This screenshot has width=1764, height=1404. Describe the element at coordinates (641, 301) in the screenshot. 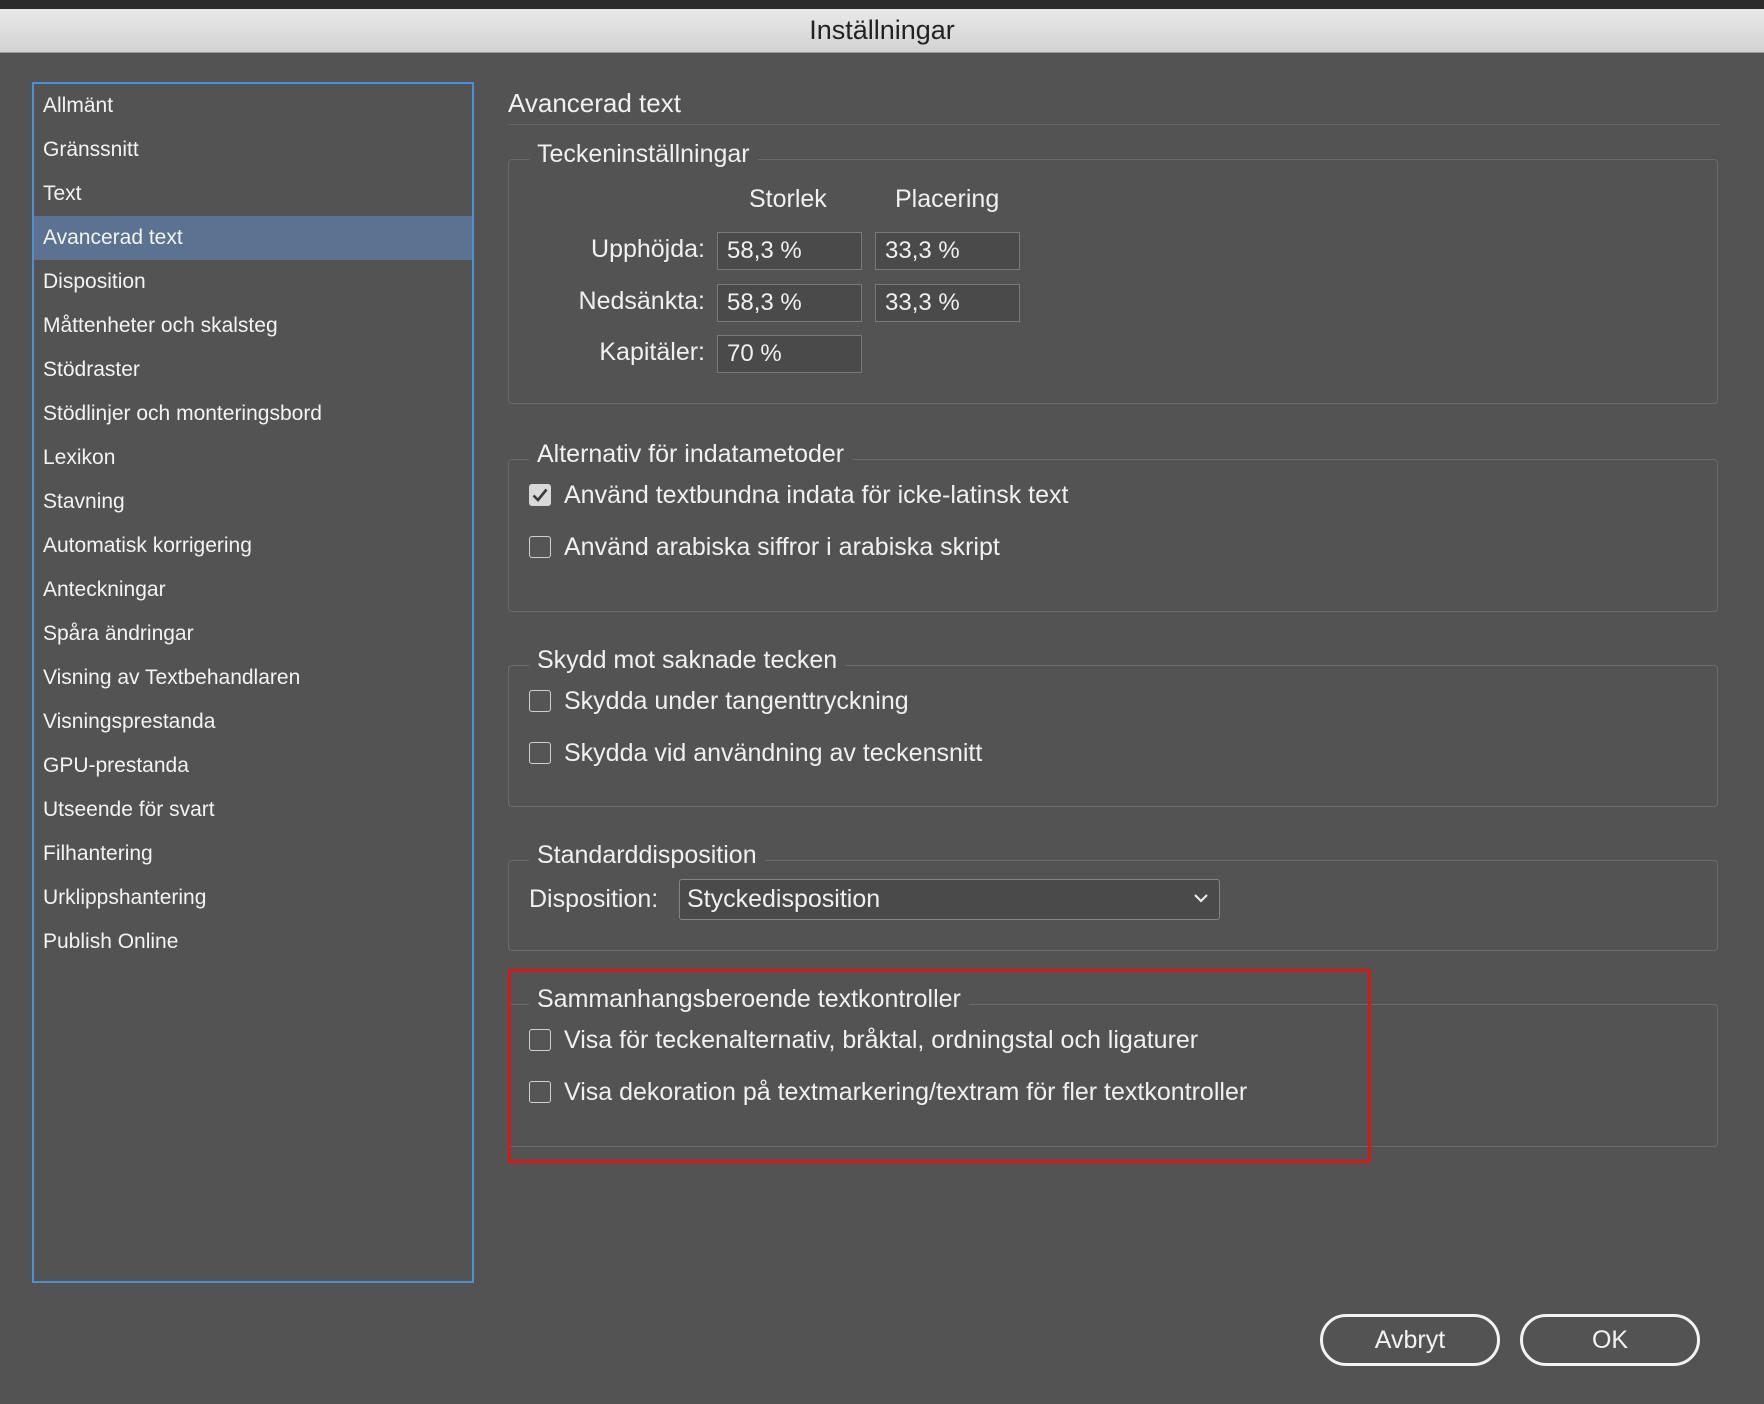

I see `subscript-label: Nedsänkta:` at that location.